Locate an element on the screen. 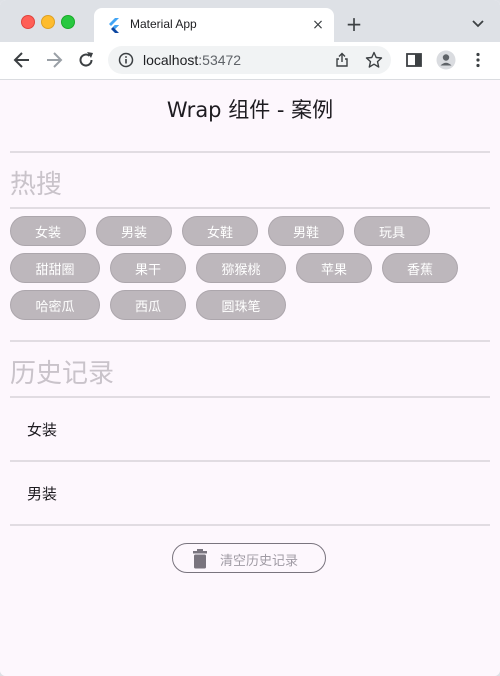  star-icon is located at coordinates (374, 60).